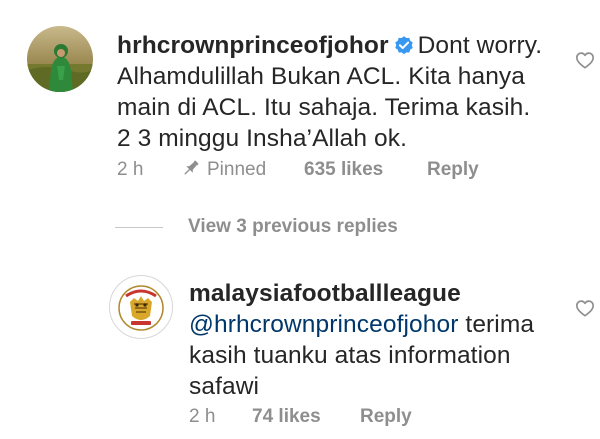  I want to click on comment-meta: 2 h Pinned 635 likes Reply, so click(298, 169).